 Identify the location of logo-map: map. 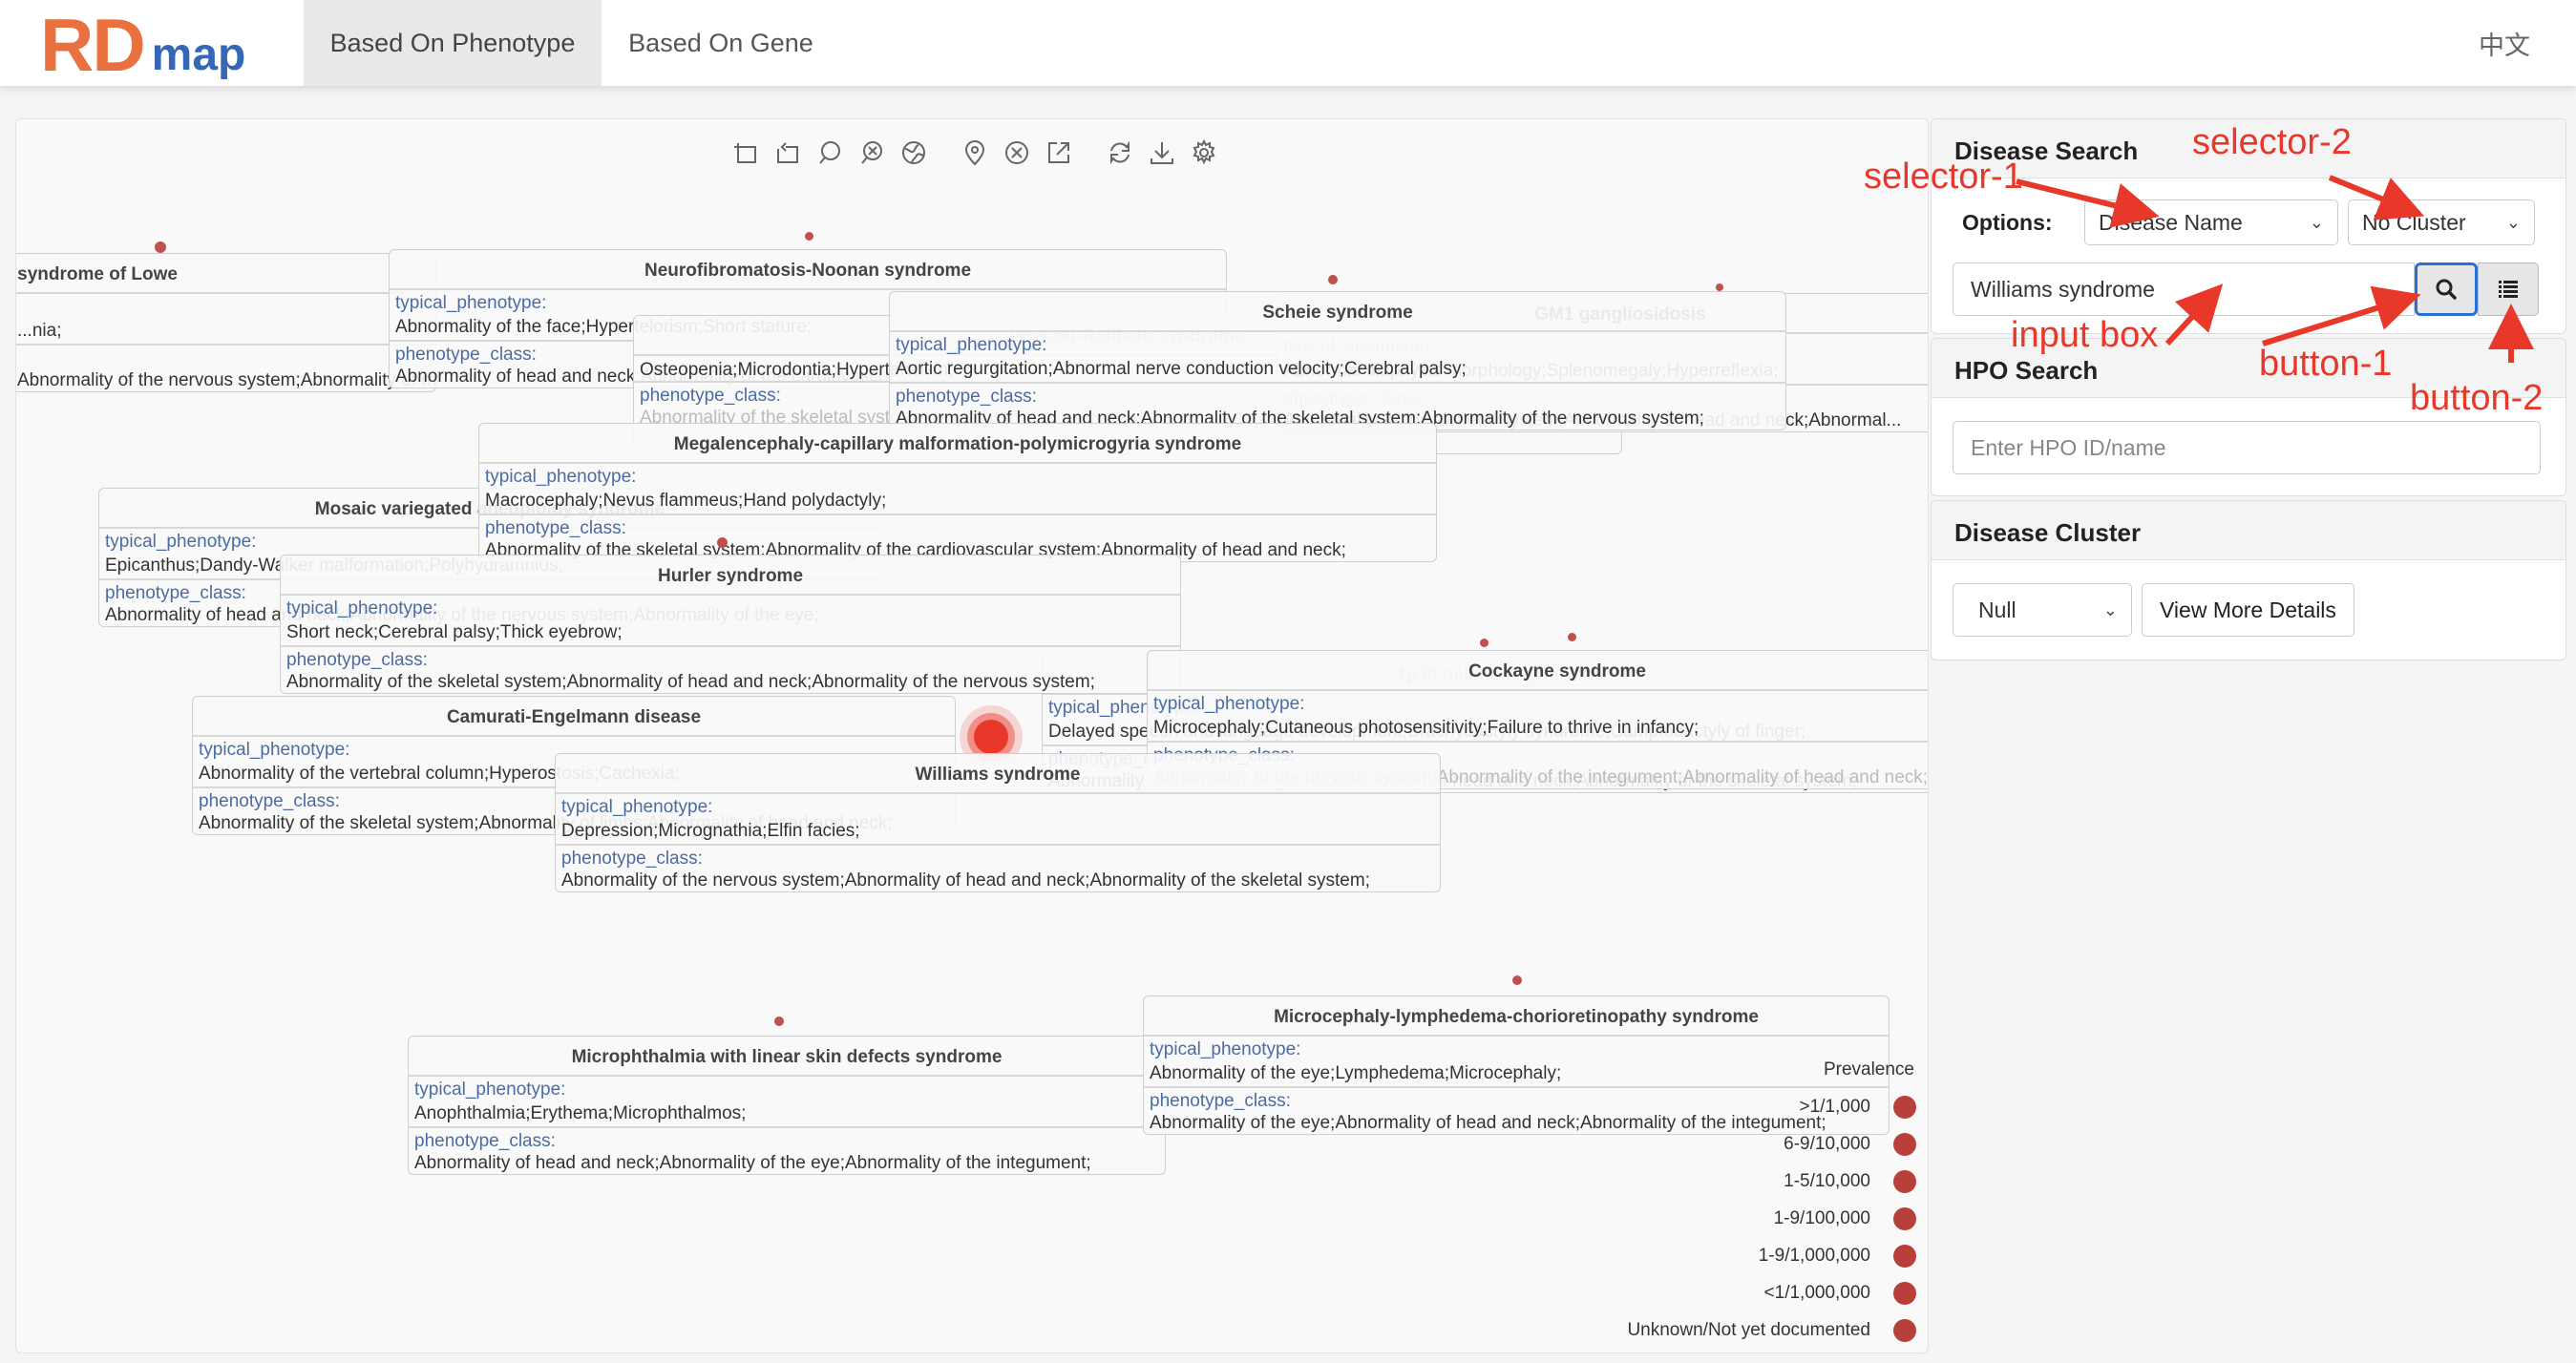
(198, 55).